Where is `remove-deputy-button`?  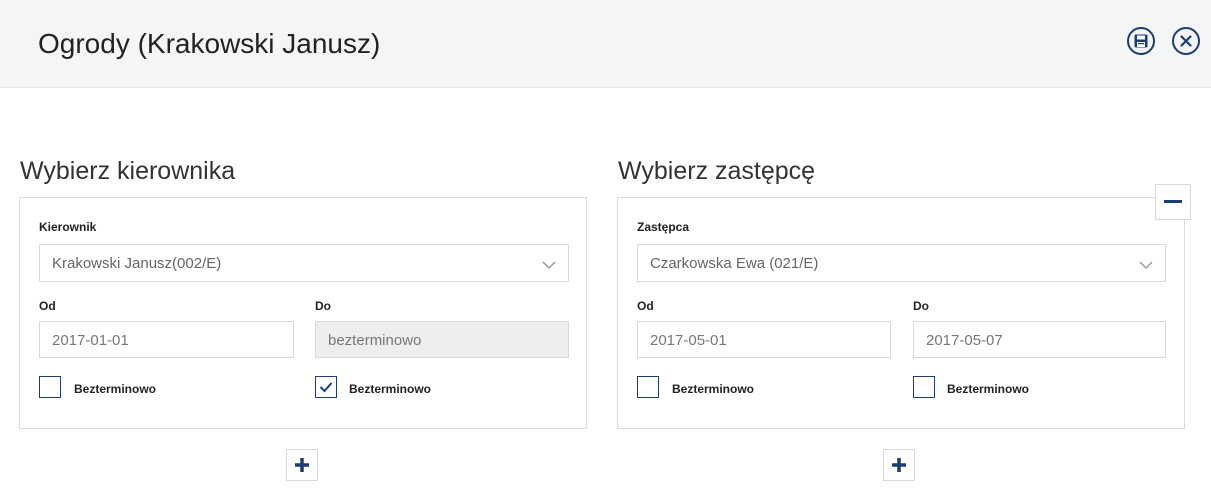 remove-deputy-button is located at coordinates (1173, 202).